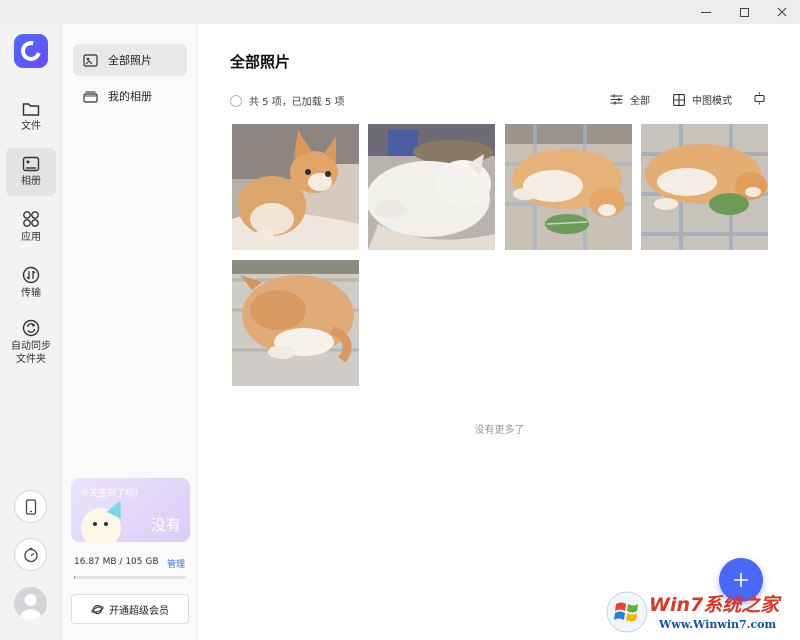 The image size is (800, 640). What do you see at coordinates (627, 612) in the screenshot?
I see `windows-logo-icon` at bounding box center [627, 612].